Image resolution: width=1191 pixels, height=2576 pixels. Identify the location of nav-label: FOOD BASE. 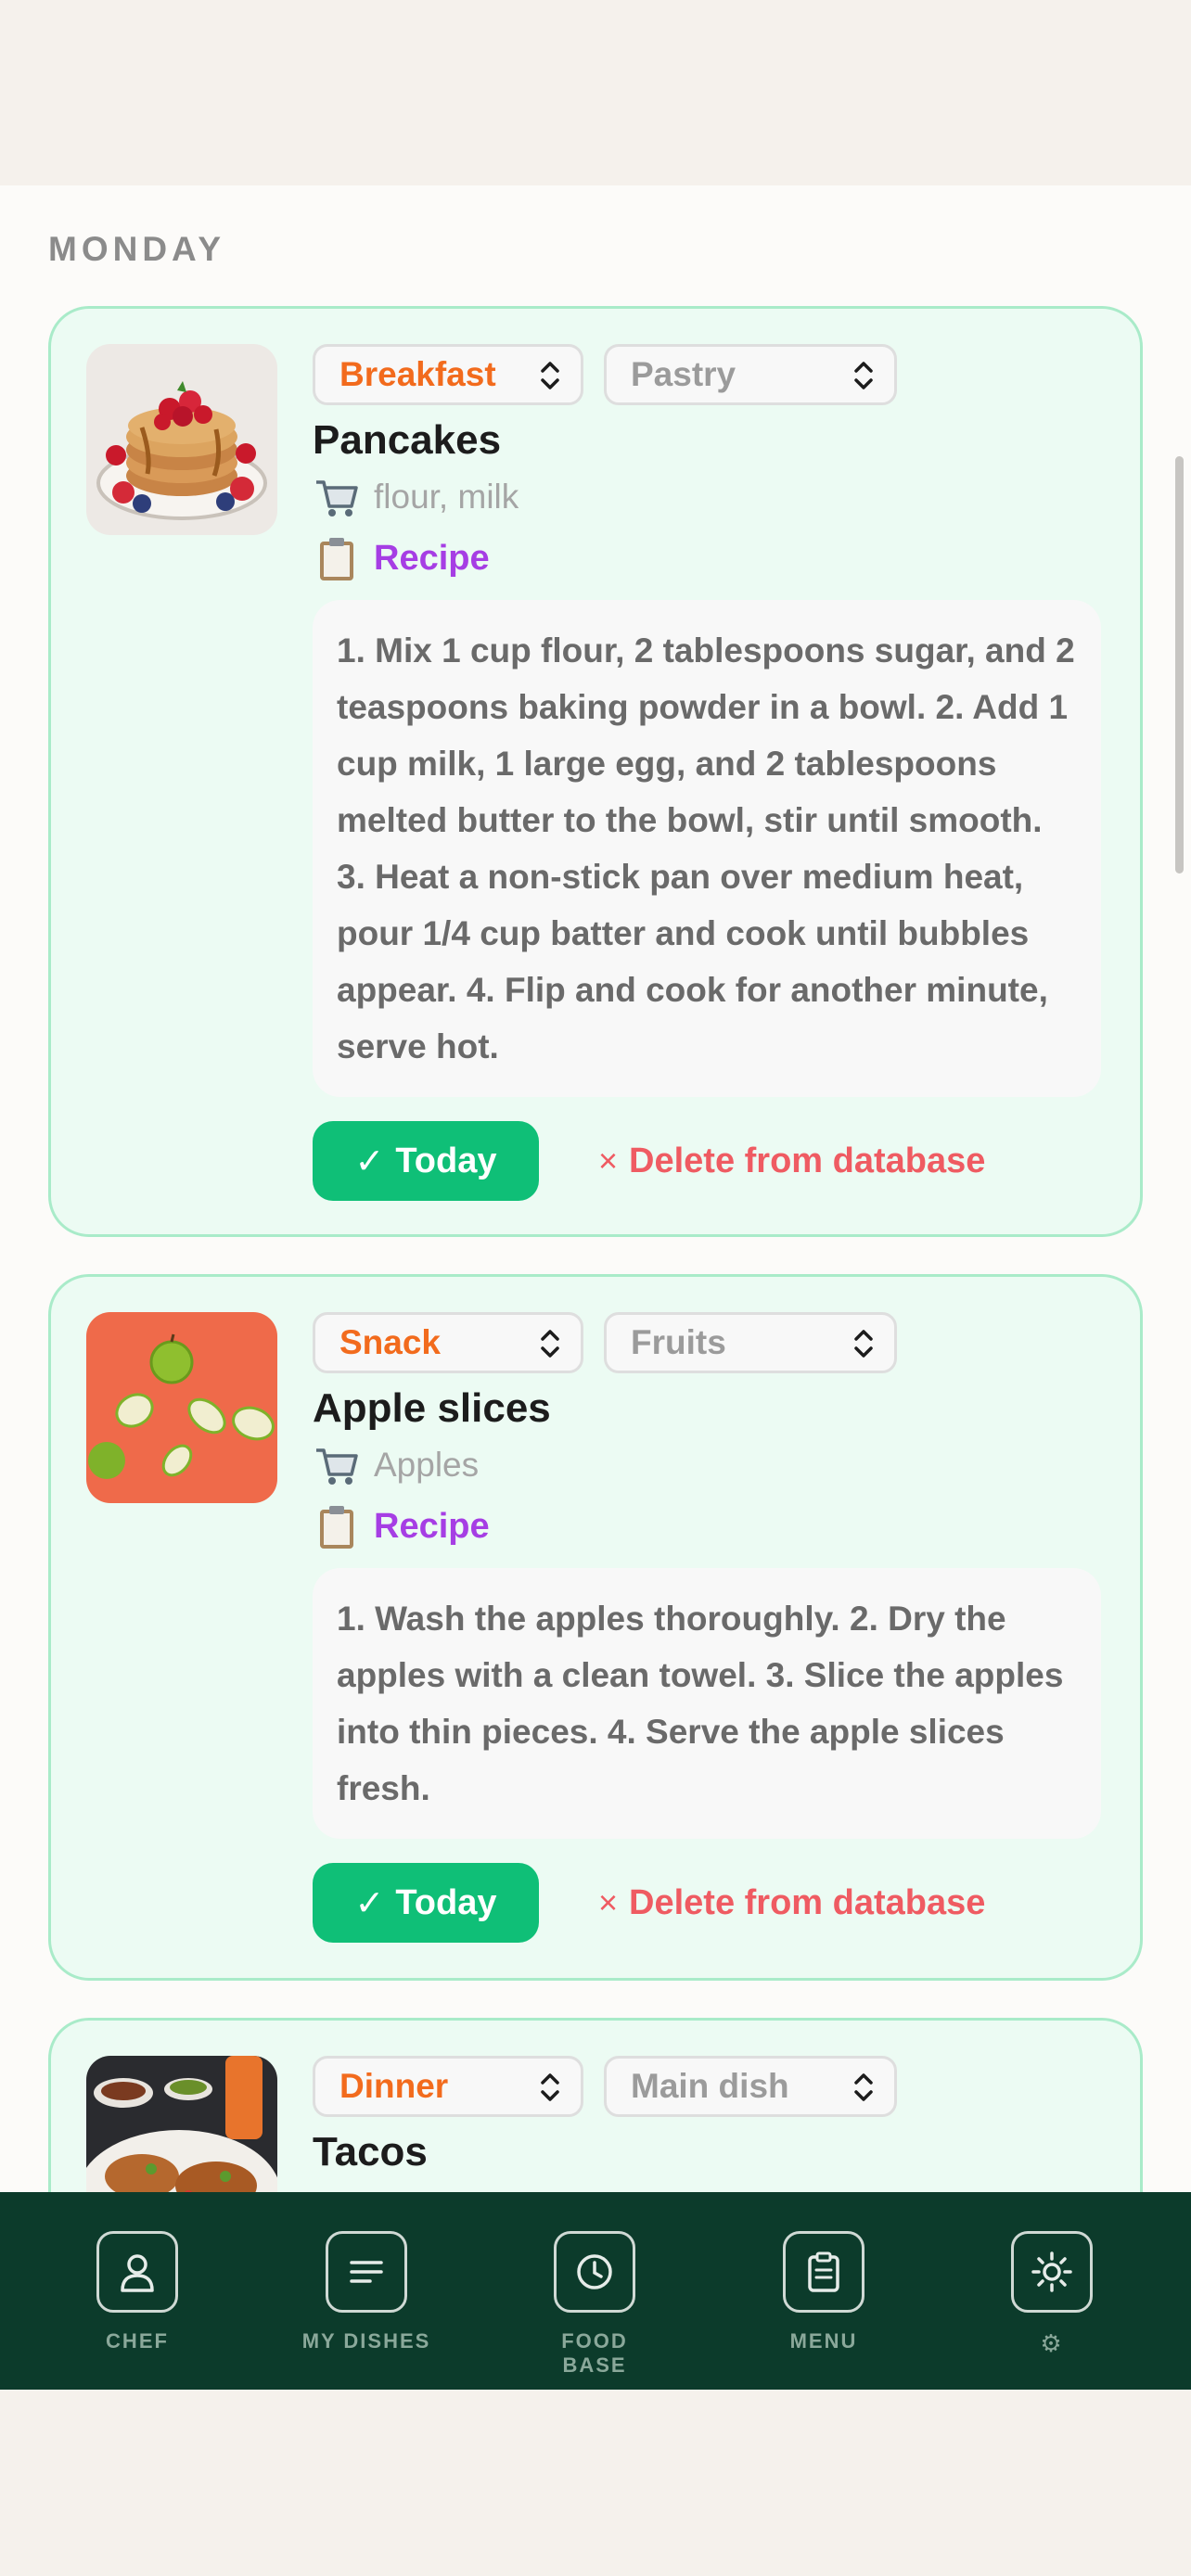
(594, 2353).